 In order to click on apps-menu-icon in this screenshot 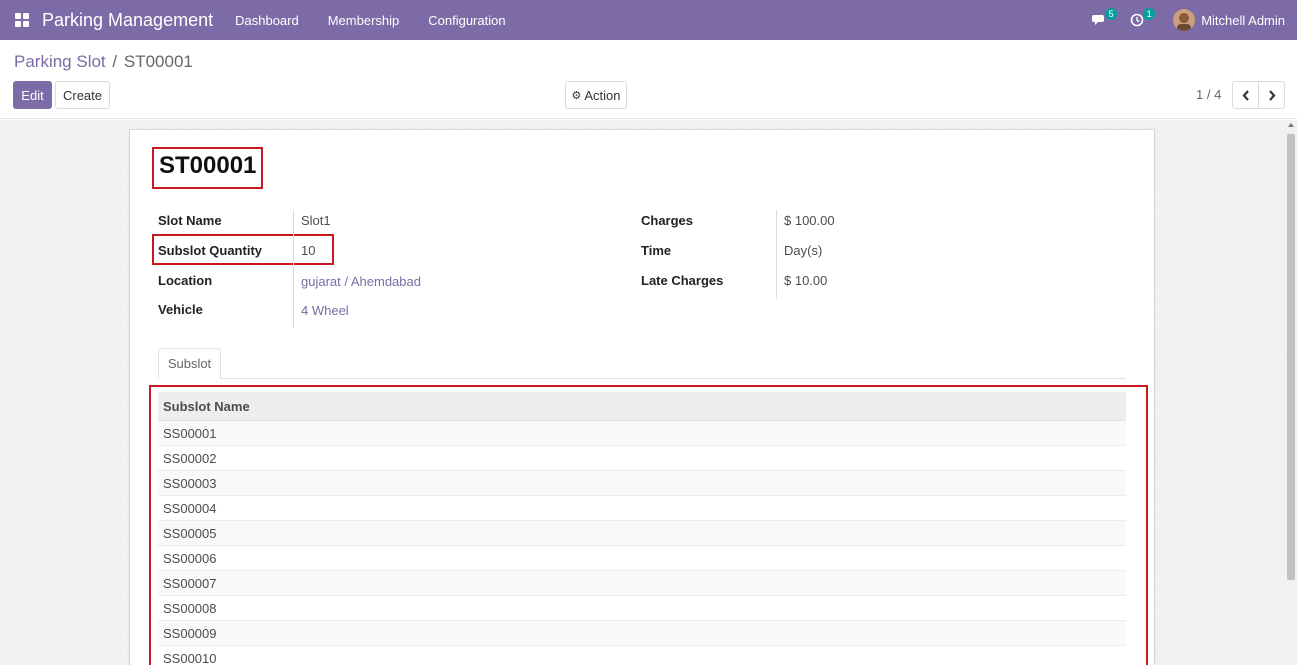, I will do `click(22, 20)`.